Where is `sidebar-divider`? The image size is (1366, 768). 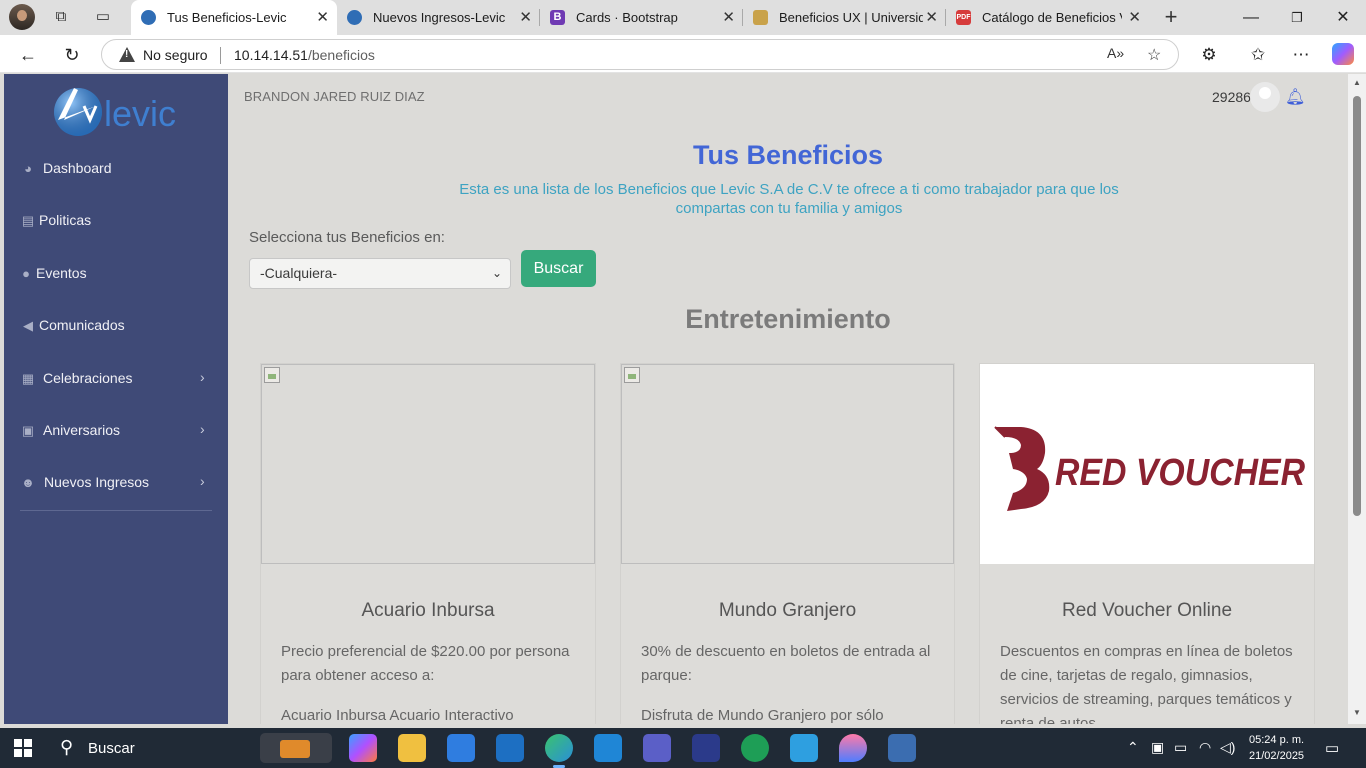 sidebar-divider is located at coordinates (116, 510).